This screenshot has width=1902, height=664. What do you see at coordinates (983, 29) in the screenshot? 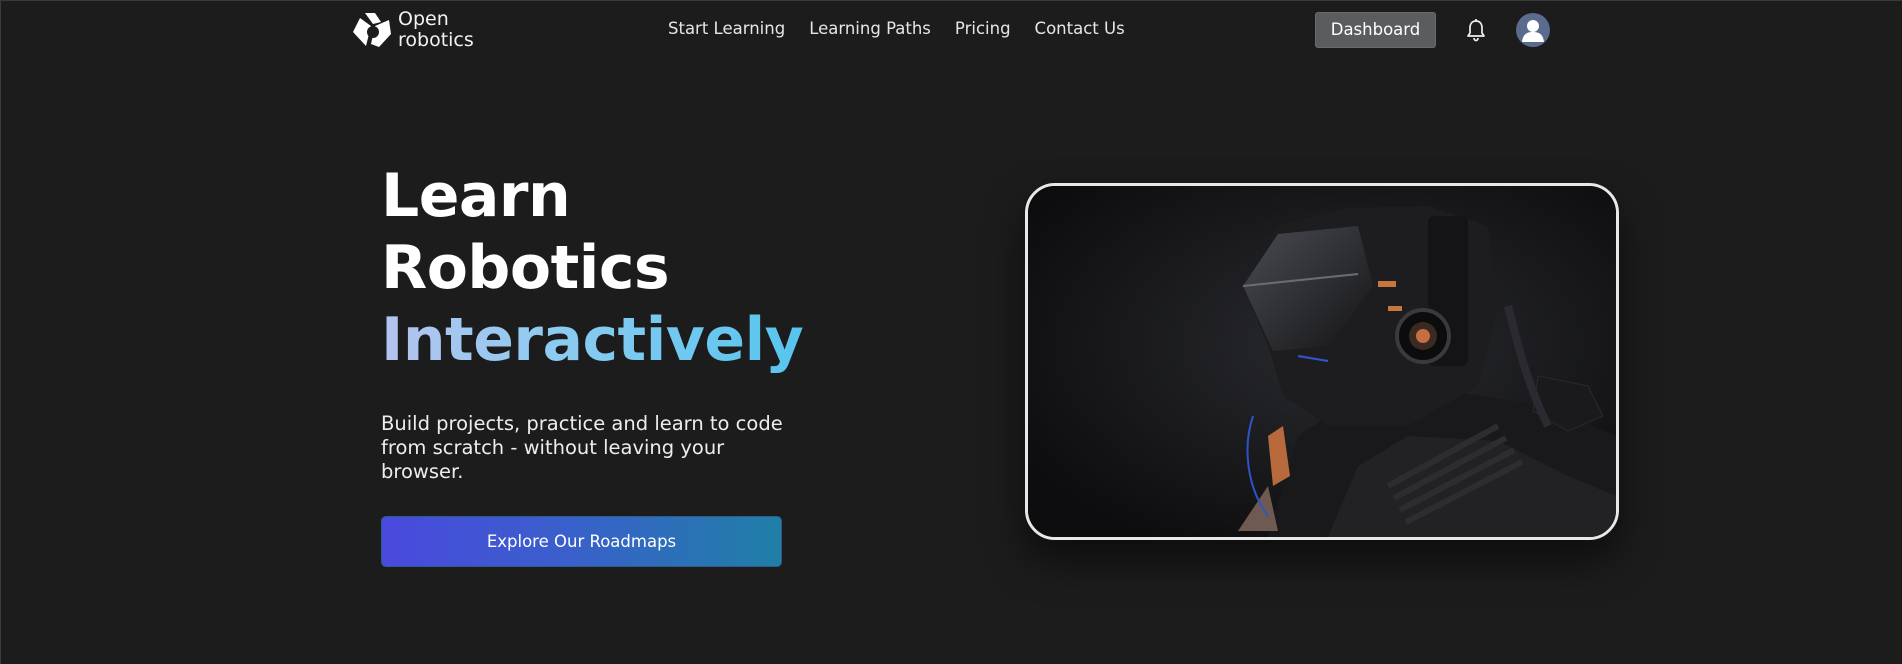
I see `nav-link-pricing: Pricing` at bounding box center [983, 29].